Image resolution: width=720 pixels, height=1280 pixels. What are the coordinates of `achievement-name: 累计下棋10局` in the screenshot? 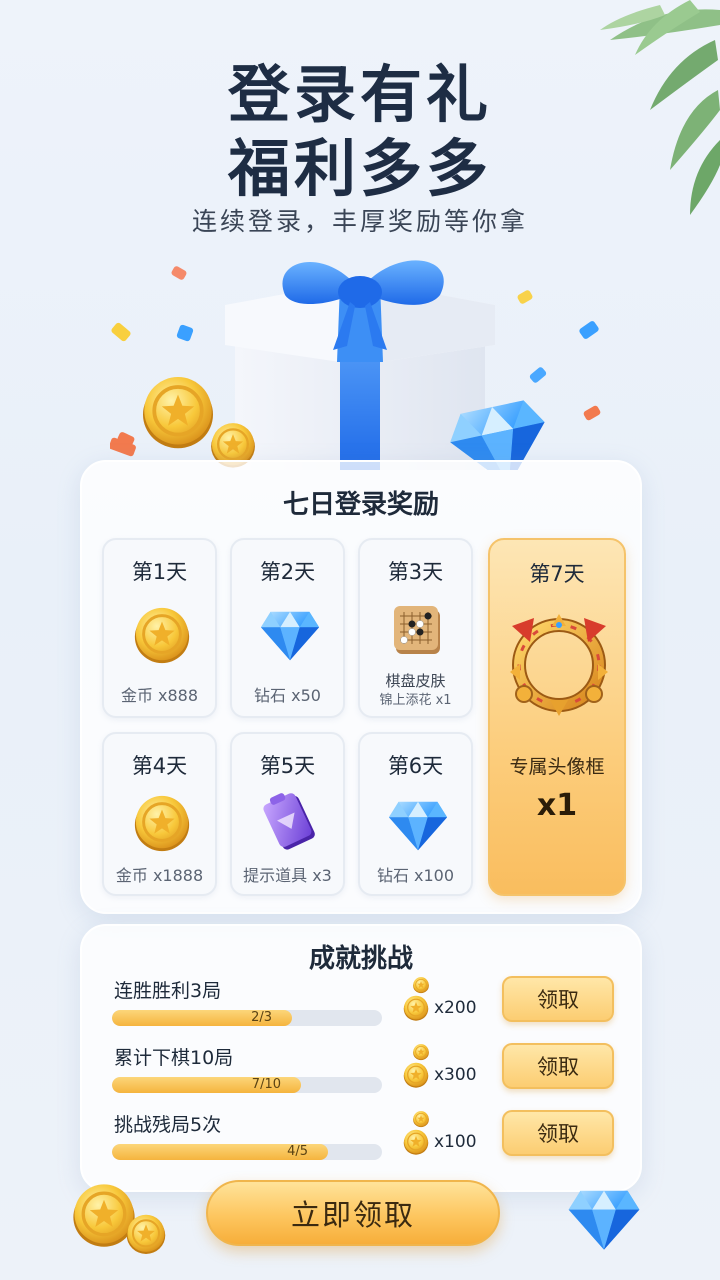 It's located at (174, 1058).